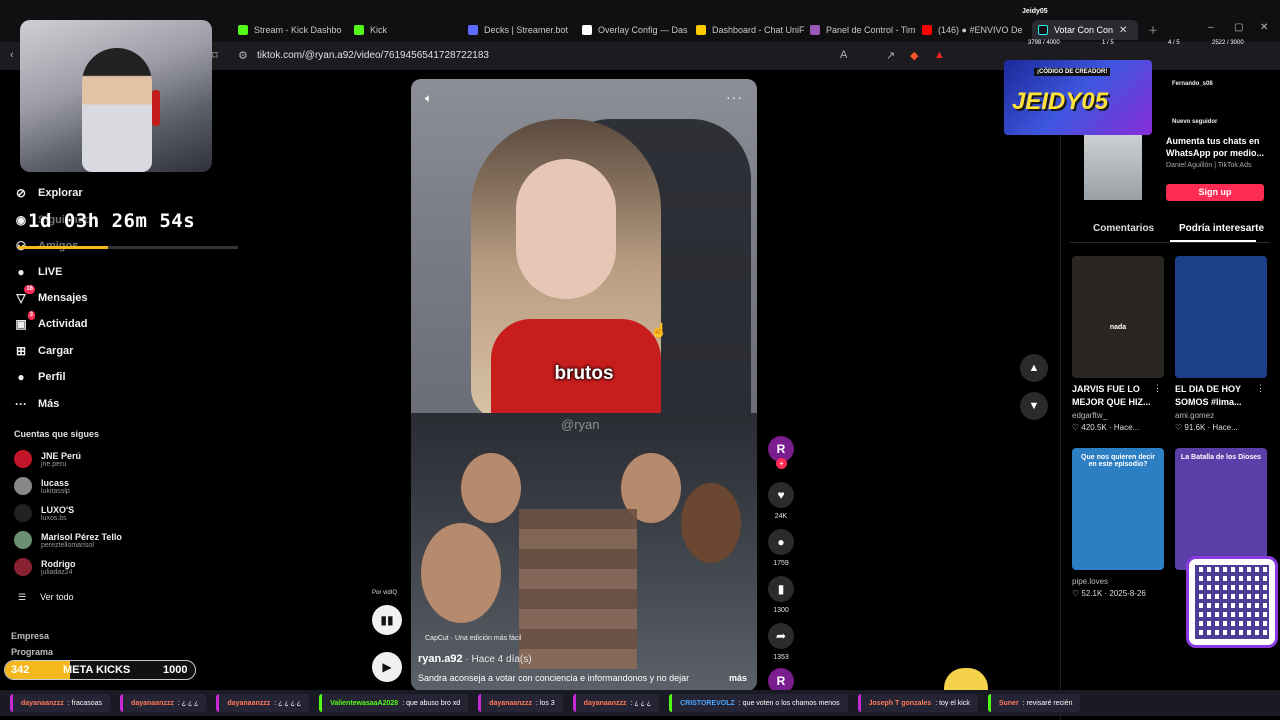 The image size is (1280, 720). What do you see at coordinates (215, 55) in the screenshot?
I see `bookmark-icon: ⌑` at bounding box center [215, 55].